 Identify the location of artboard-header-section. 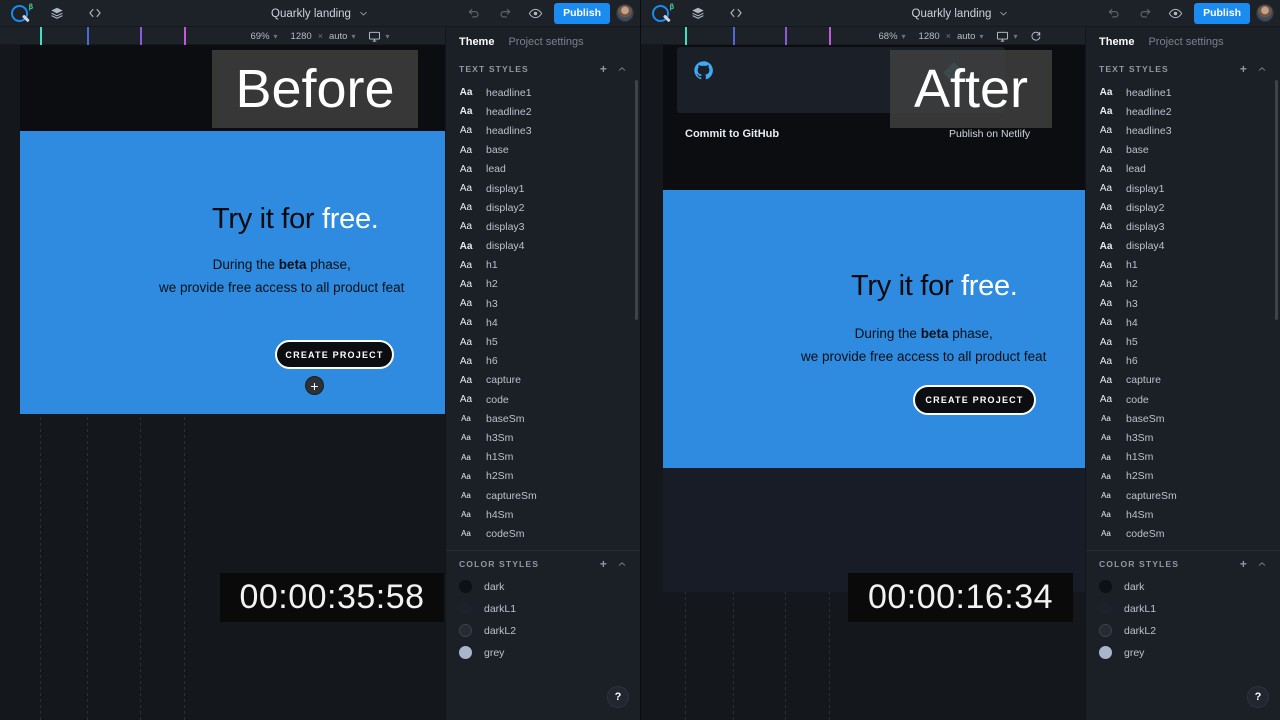
(240, 88).